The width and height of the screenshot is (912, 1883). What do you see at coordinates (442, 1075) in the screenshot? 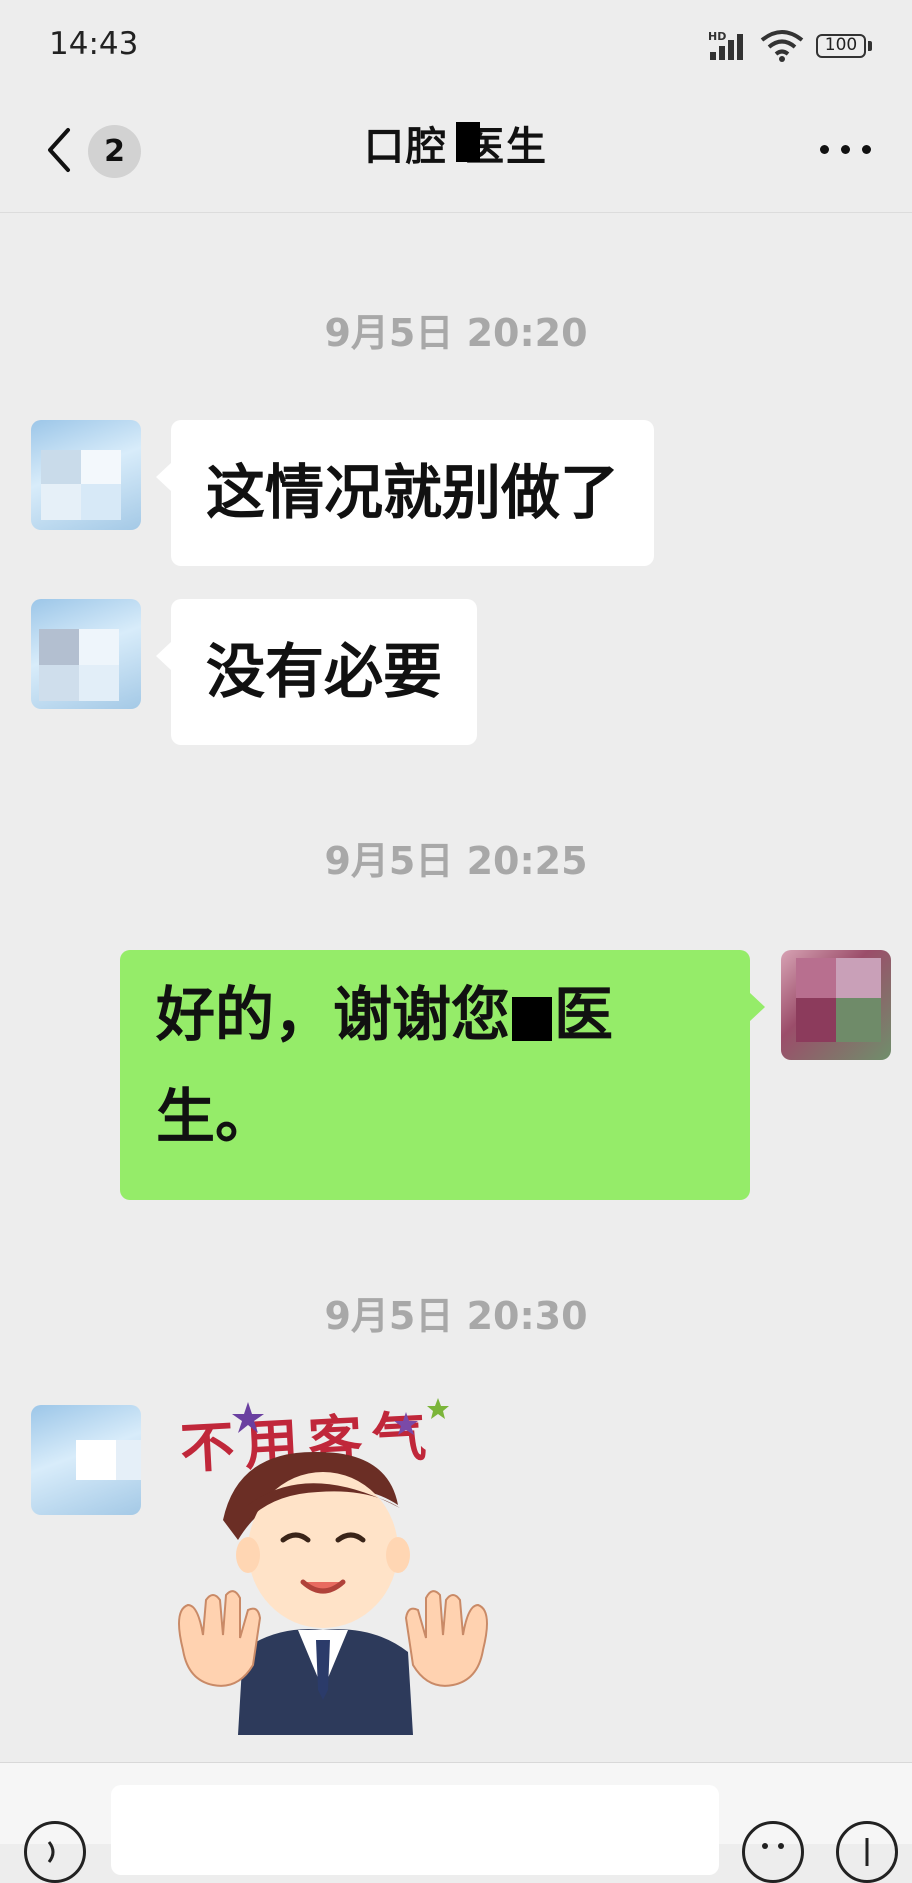
I see `sent-message-bubble: 好的，谢谢您医 生。` at bounding box center [442, 1075].